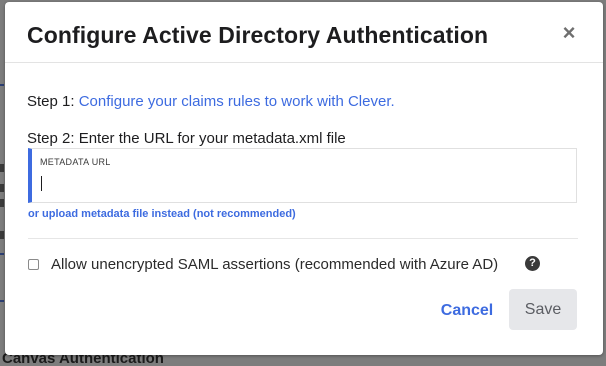 This screenshot has width=606, height=366. Describe the element at coordinates (543, 309) in the screenshot. I see `save-button: Save` at that location.